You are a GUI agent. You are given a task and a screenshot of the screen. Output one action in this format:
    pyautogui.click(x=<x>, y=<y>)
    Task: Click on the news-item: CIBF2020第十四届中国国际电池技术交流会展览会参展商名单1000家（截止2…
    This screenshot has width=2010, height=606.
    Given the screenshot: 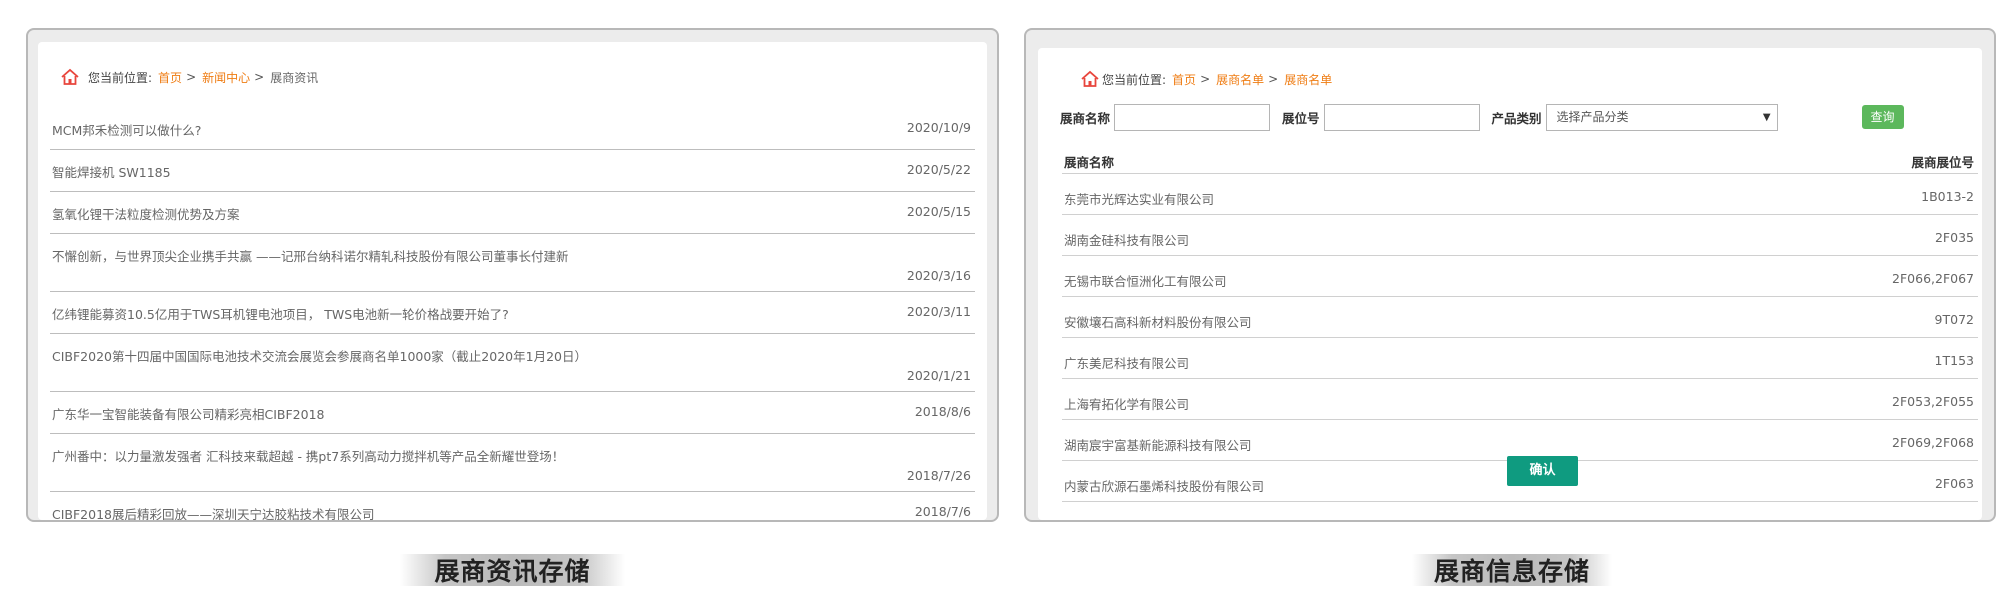 What is the action you would take?
    pyautogui.click(x=512, y=363)
    